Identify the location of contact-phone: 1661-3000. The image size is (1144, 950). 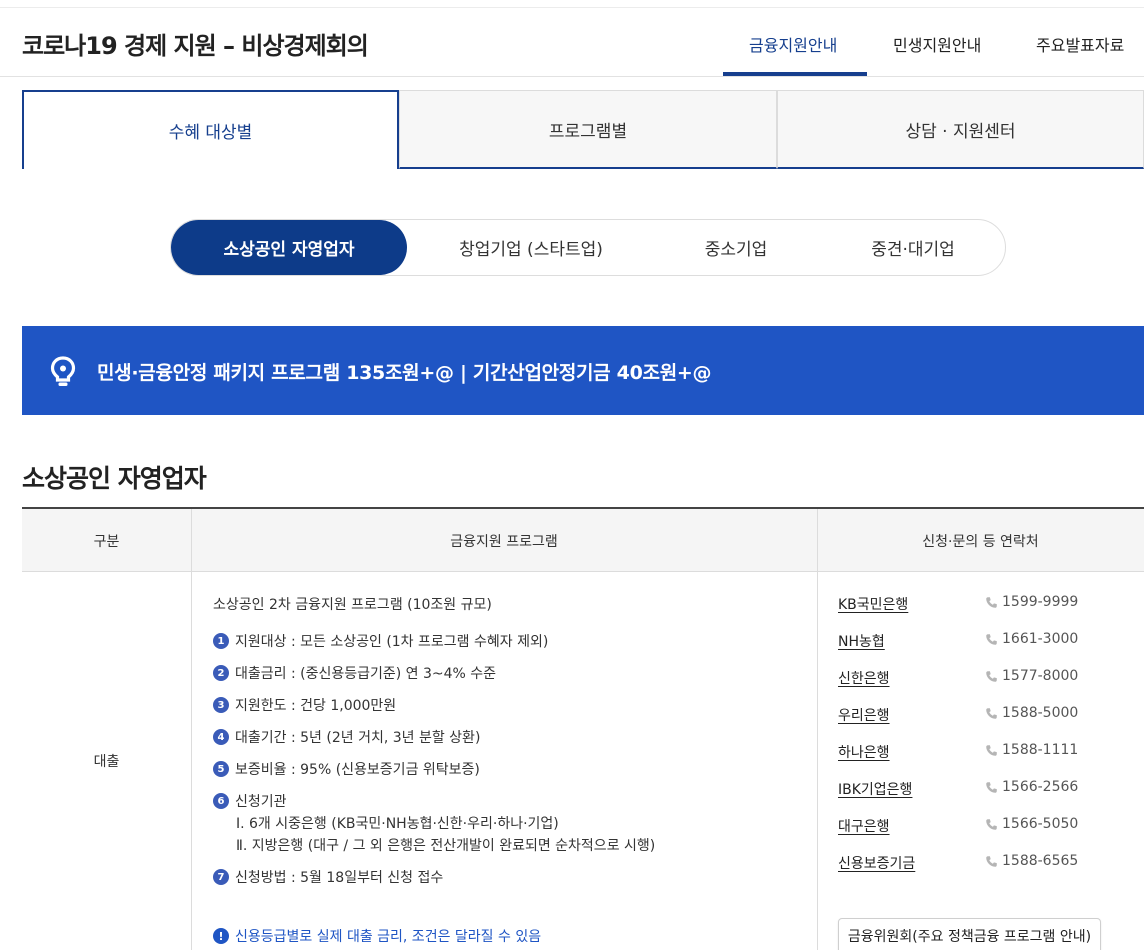
(1031, 639).